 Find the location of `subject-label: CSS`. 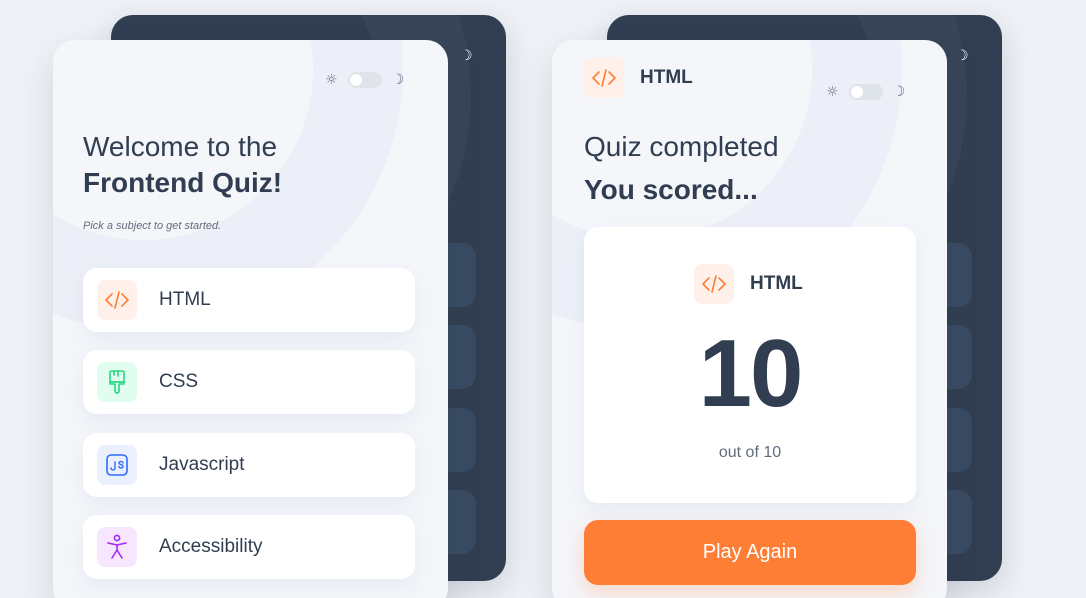

subject-label: CSS is located at coordinates (179, 381).